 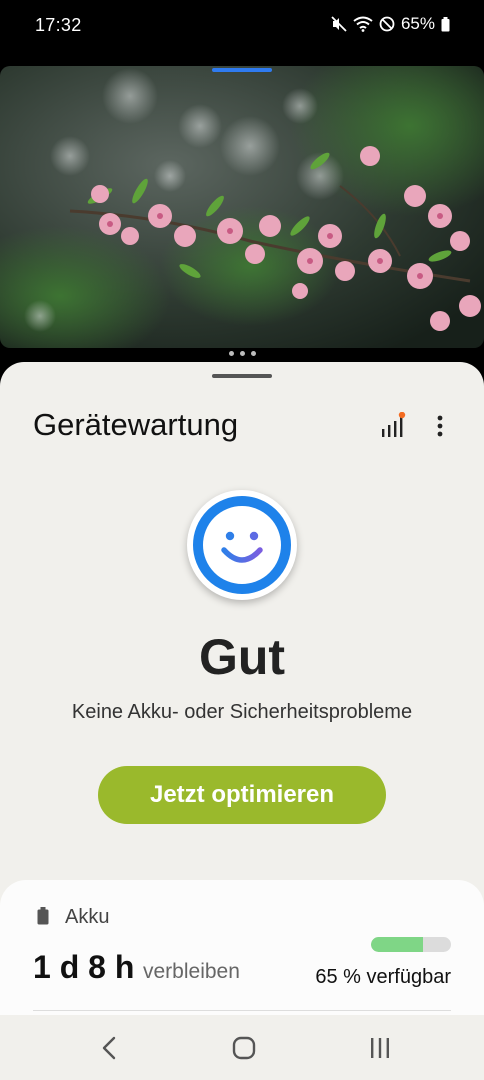 I want to click on split-divider-handle, so click(x=242, y=355).